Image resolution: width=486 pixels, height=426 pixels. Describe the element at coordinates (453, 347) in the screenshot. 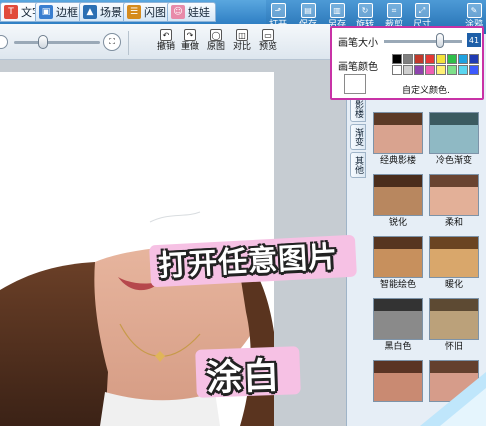

I see `filter-label: 怀旧` at that location.